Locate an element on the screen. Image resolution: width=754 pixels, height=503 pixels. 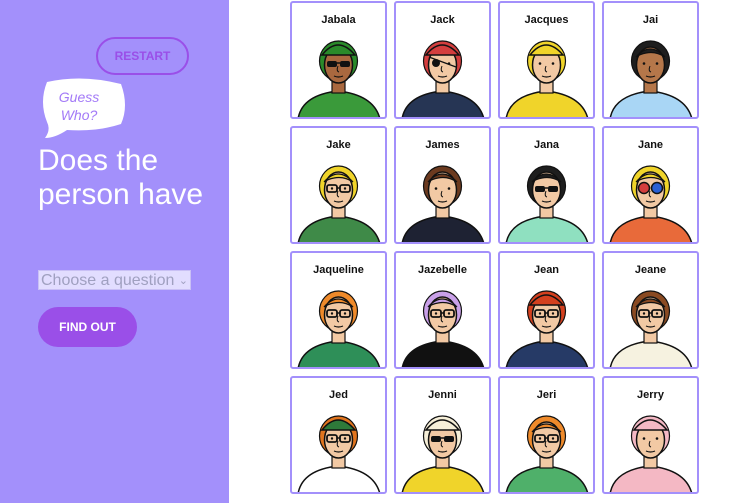
character-name: Jabala is located at coordinates (338, 20).